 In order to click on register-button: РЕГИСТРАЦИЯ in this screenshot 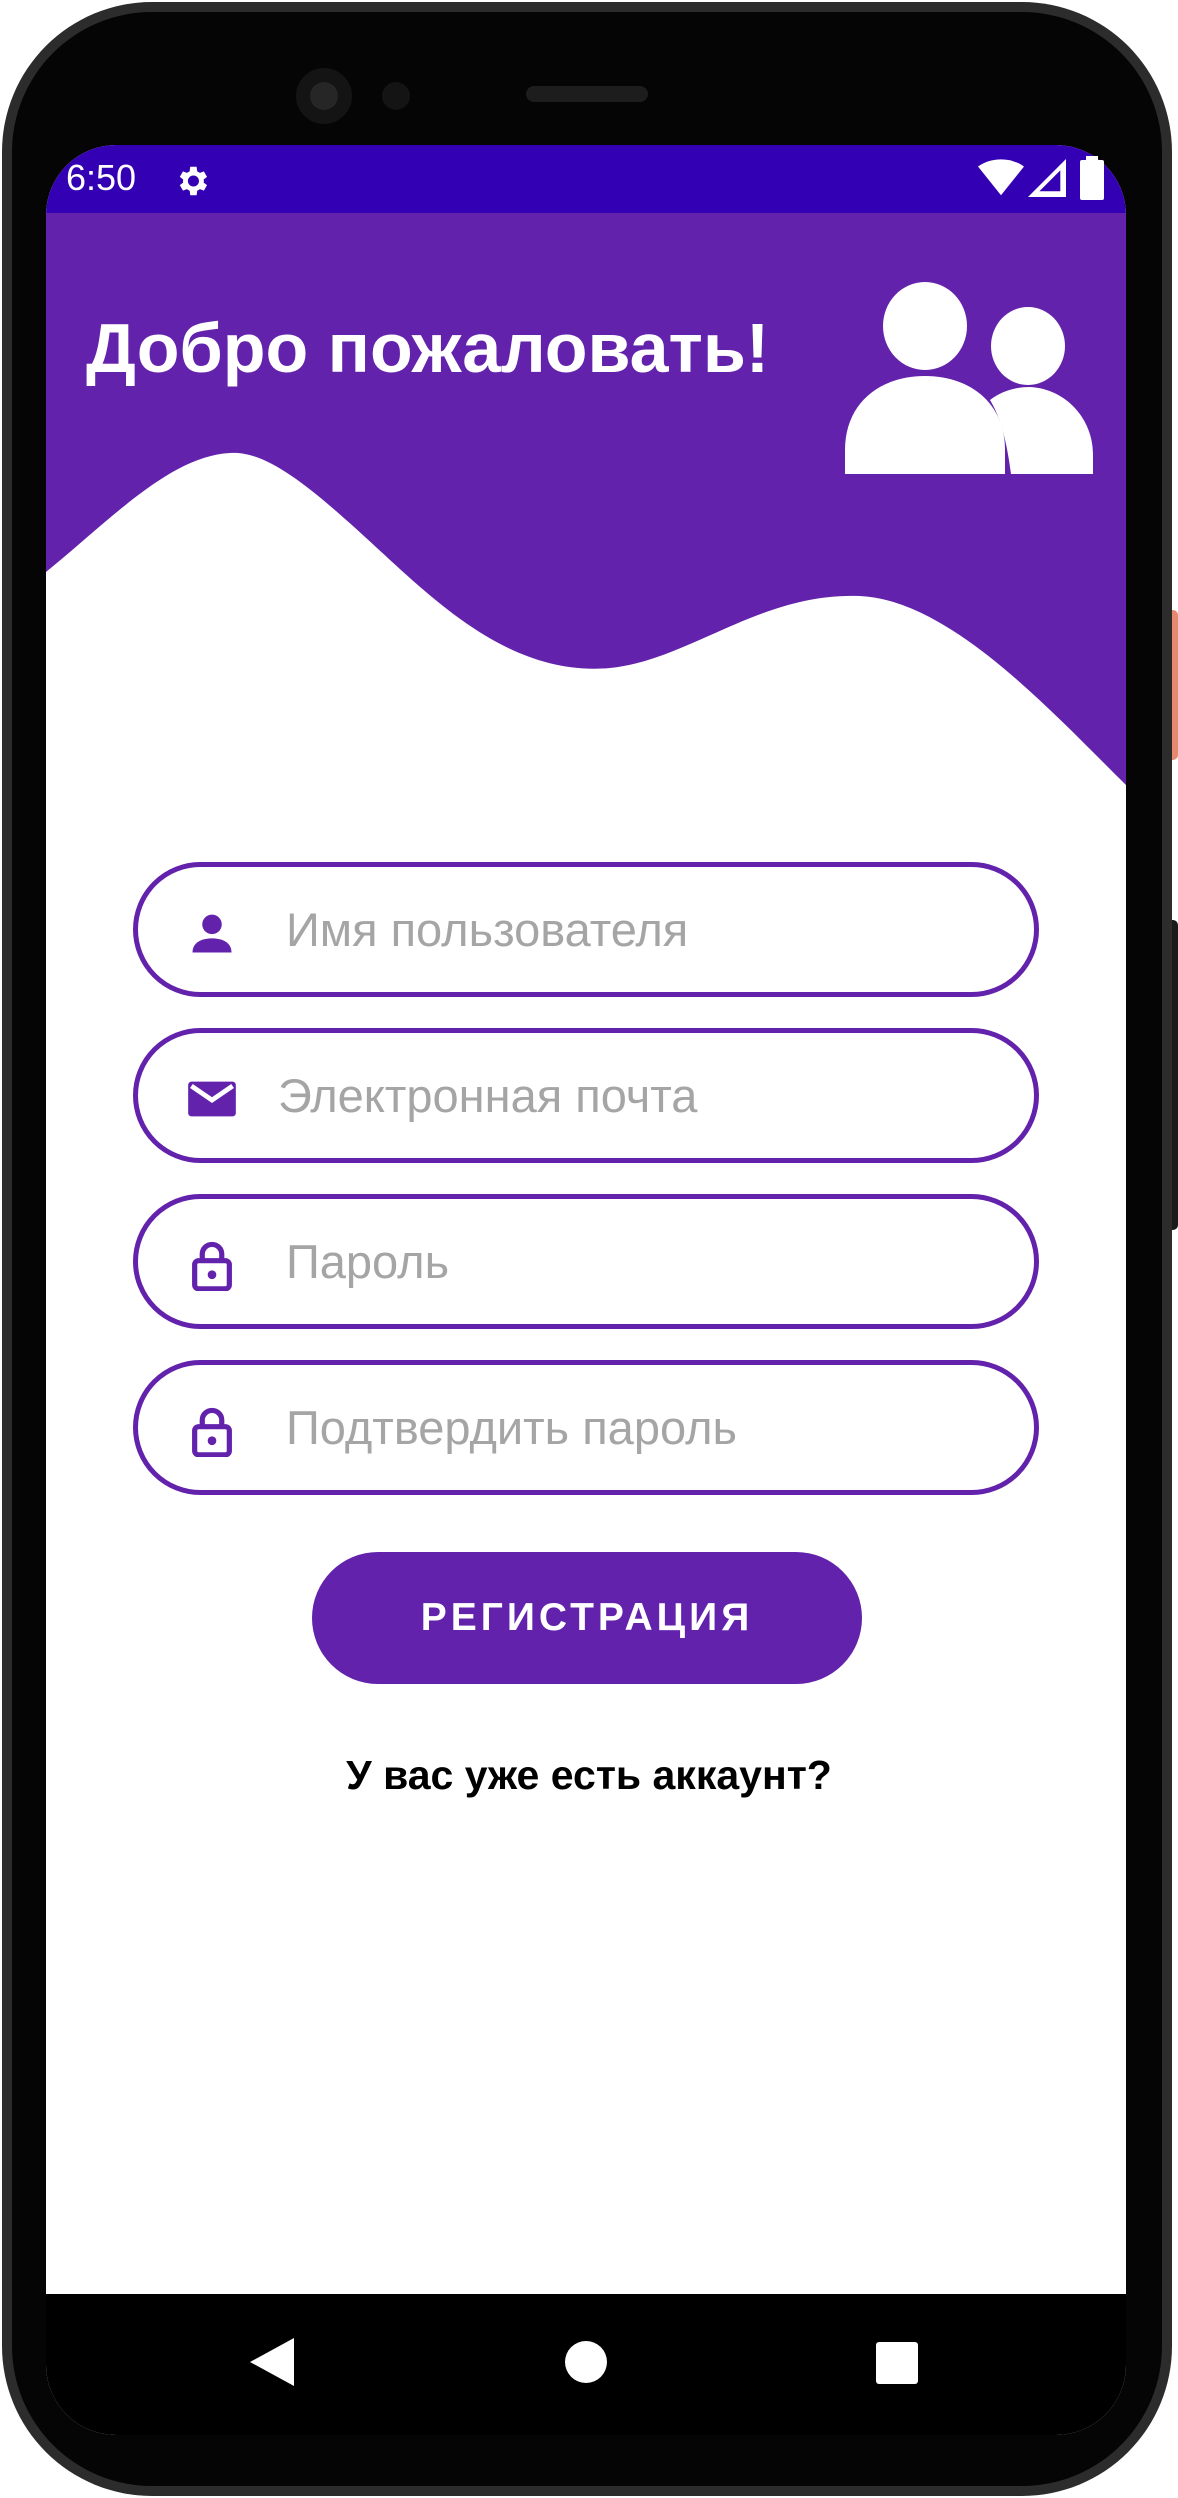, I will do `click(587, 1618)`.